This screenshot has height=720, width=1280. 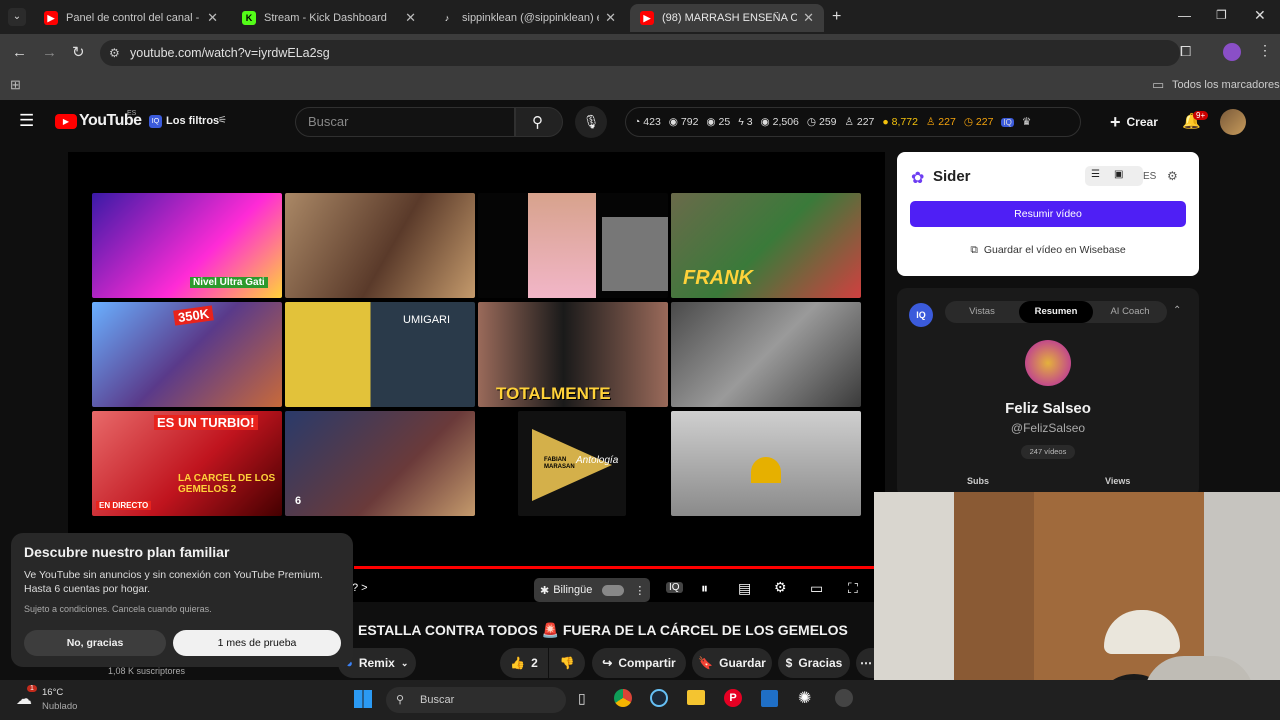 What do you see at coordinates (1118, 174) in the screenshot?
I see `image-icon: ▣` at bounding box center [1118, 174].